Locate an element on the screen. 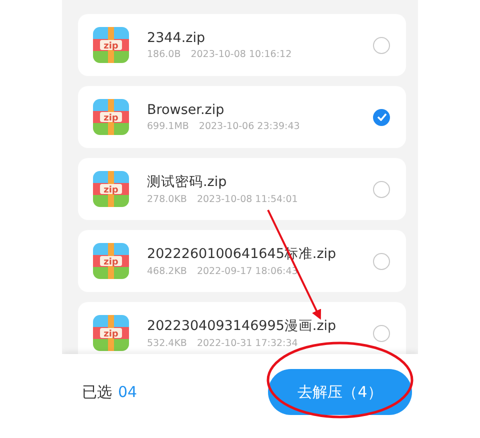  file-date: 2022-09-17 18:06:43 is located at coordinates (247, 271).